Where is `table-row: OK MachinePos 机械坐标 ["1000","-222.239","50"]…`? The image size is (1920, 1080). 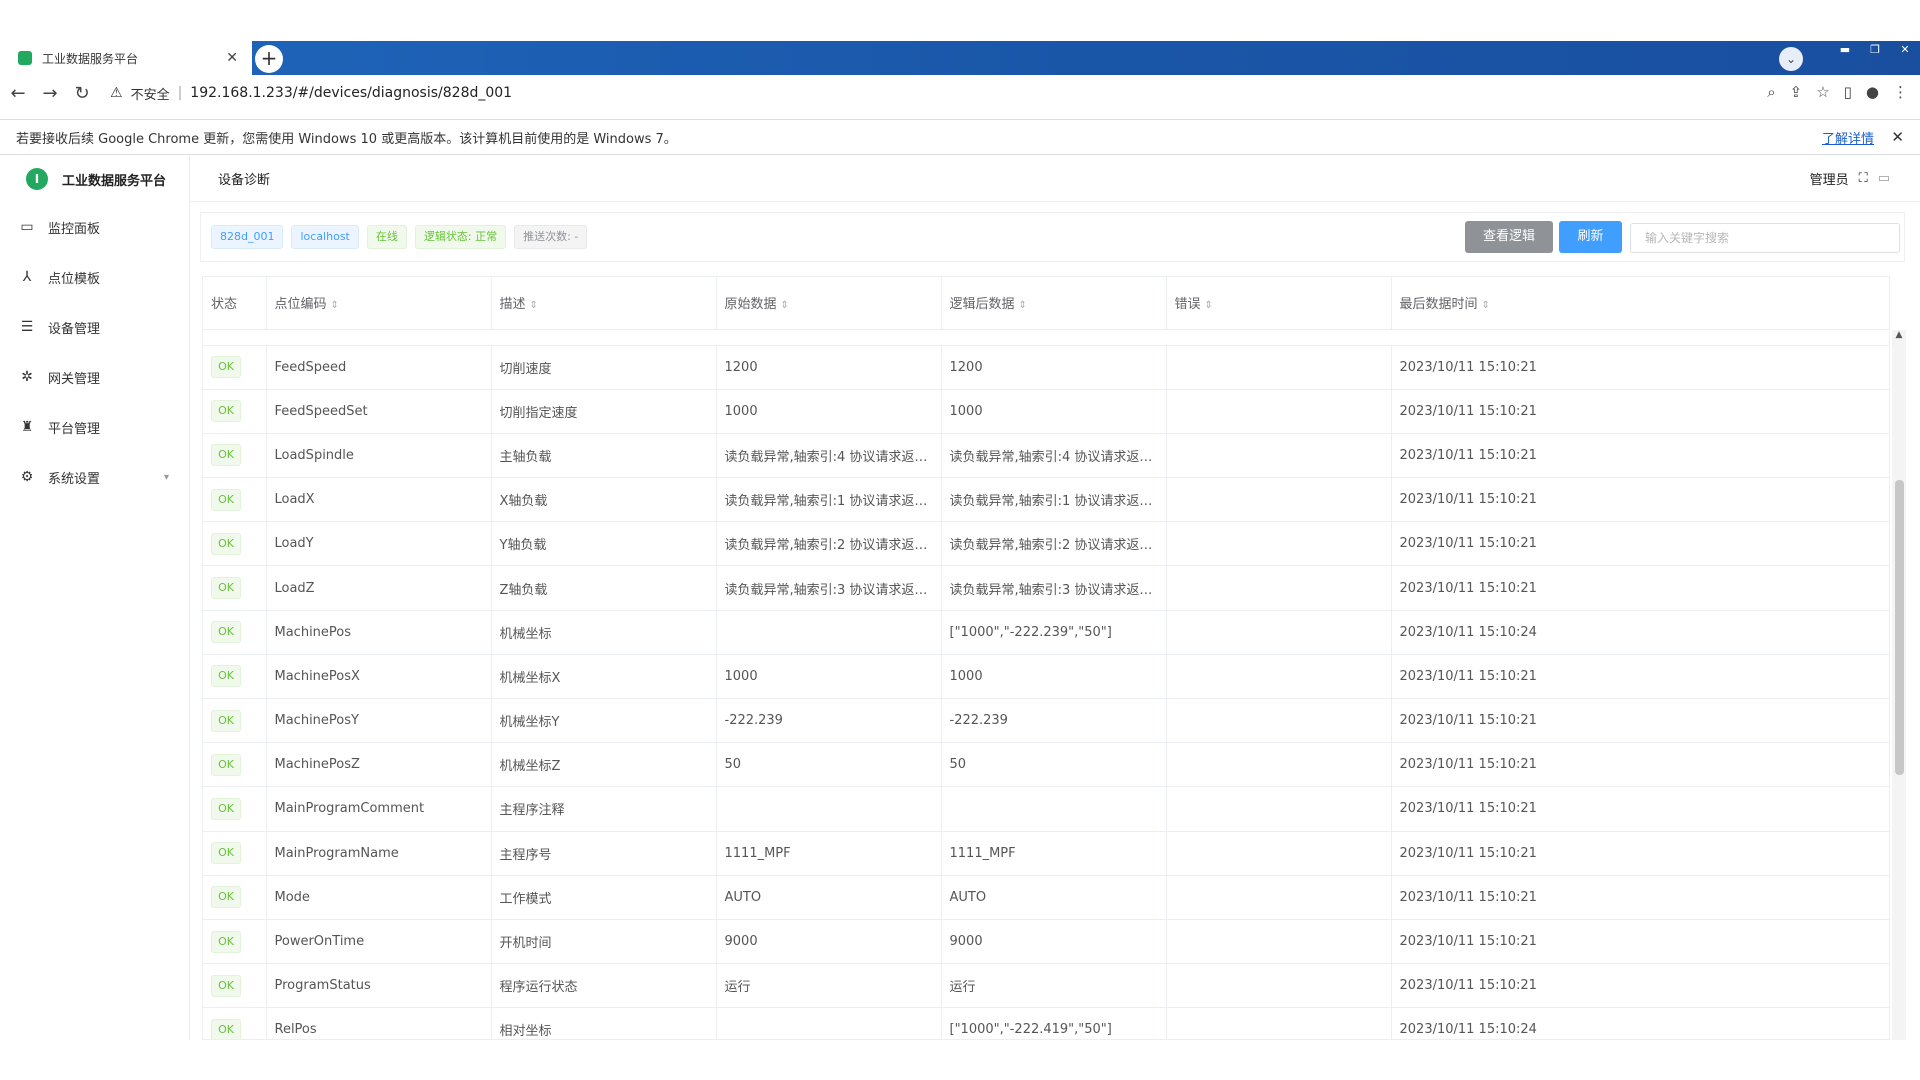
table-row: OK MachinePos 机械坐标 ["1000","-222.239","50"]… is located at coordinates (1046, 632).